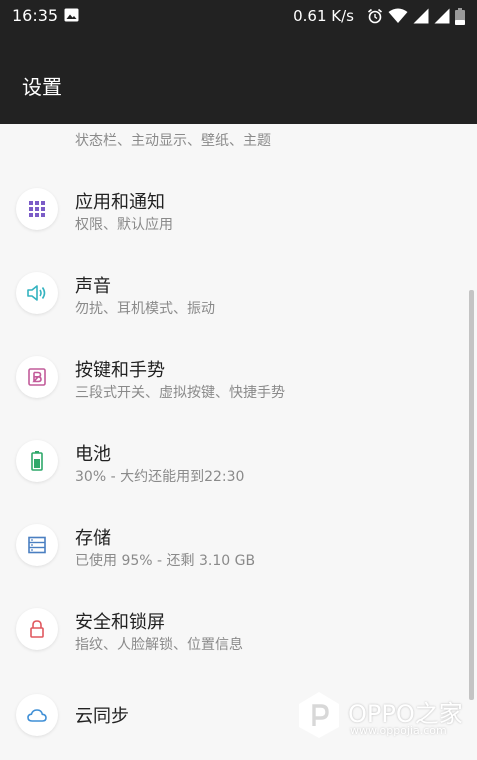 This screenshot has height=760, width=477. I want to click on image-icon, so click(71, 15).